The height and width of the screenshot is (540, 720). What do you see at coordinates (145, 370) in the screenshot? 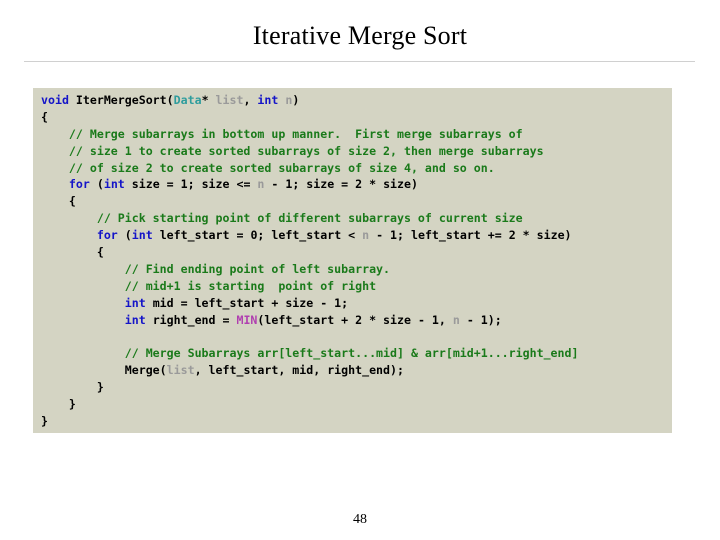
I see `code-token-plain: Merge(` at bounding box center [145, 370].